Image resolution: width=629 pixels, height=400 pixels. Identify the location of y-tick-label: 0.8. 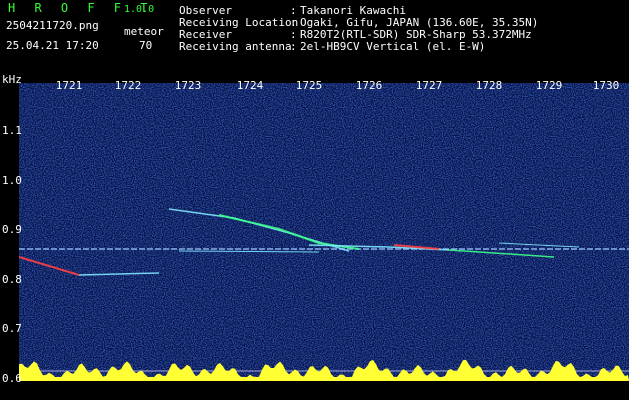
(12, 279).